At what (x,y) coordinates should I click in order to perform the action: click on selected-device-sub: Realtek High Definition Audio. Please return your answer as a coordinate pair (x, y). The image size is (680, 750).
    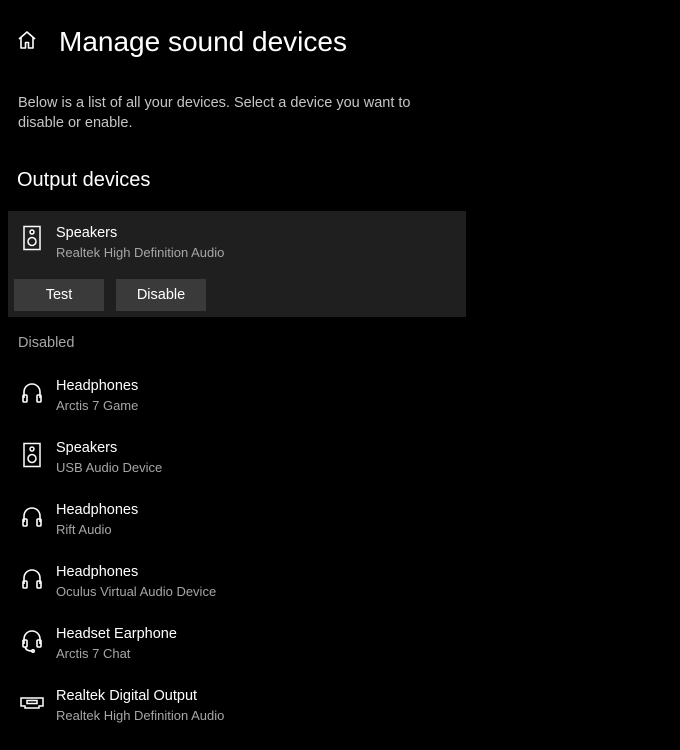
    Looking at the image, I should click on (140, 252).